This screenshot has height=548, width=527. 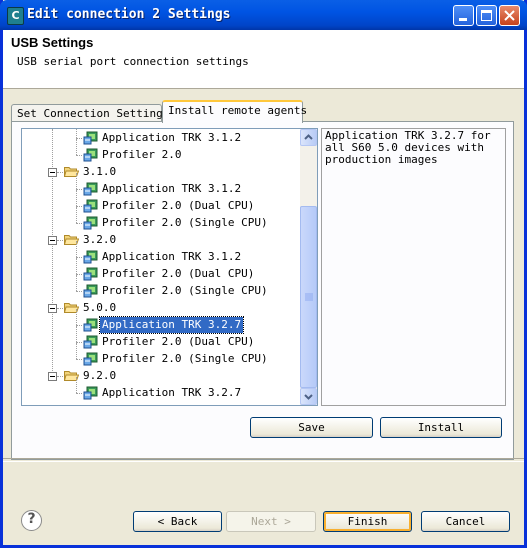 I want to click on page-description: USB serial port connection settings, so click(x=133, y=61).